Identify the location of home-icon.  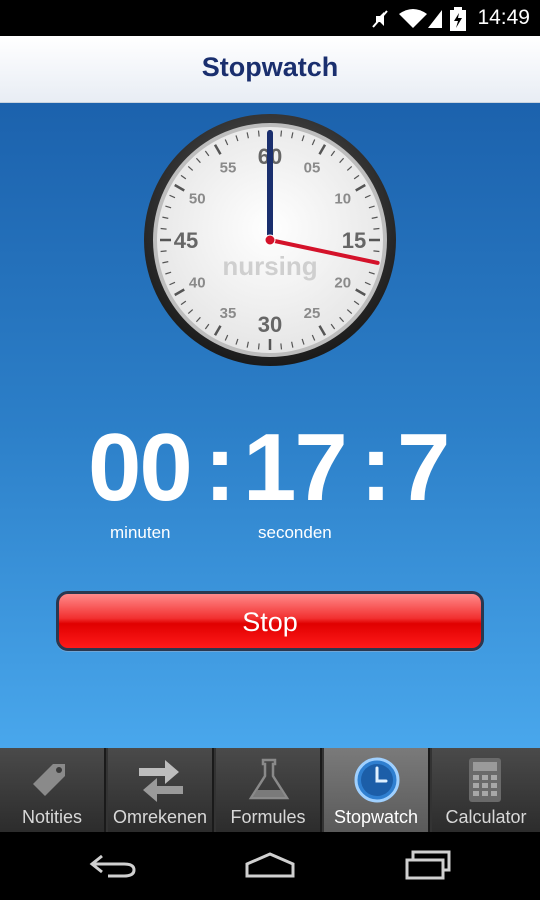
(270, 865).